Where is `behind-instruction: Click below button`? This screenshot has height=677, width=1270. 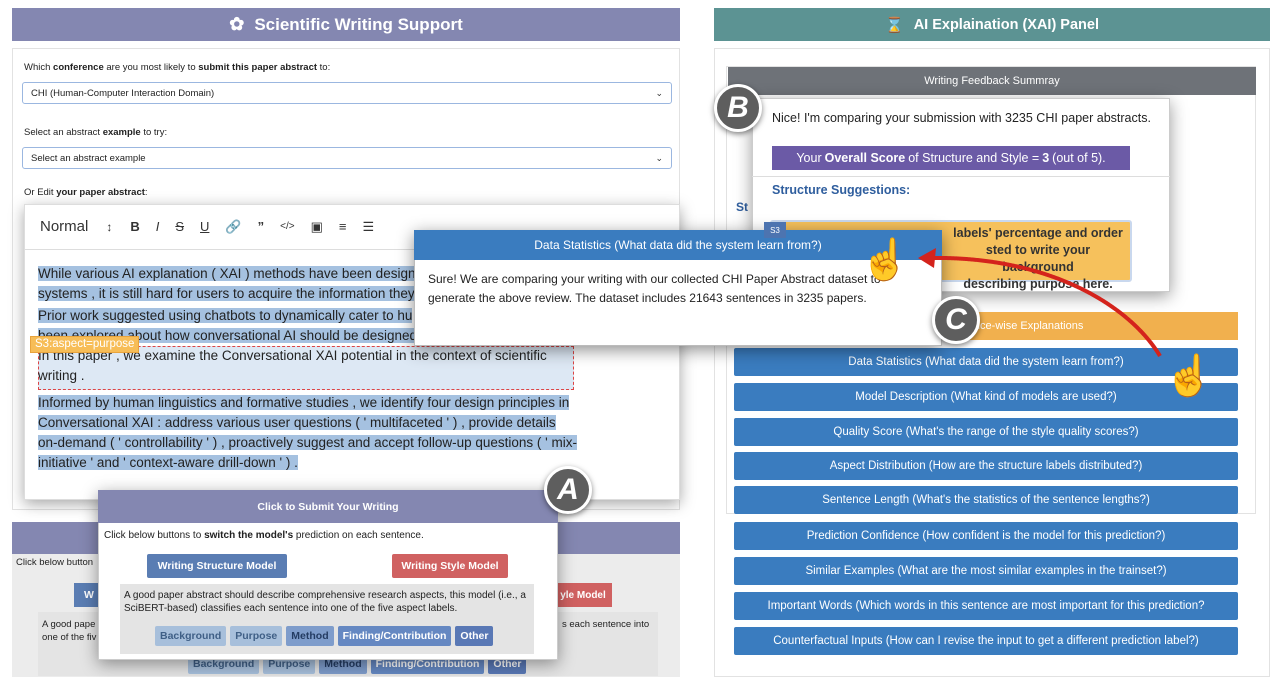
behind-instruction: Click below button is located at coordinates (55, 562).